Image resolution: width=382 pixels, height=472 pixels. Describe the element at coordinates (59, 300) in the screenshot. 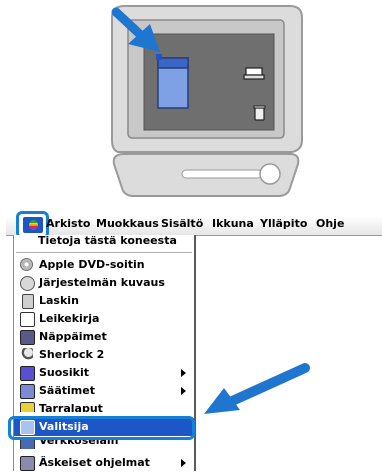

I see `menu-item-label: Laskin` at that location.